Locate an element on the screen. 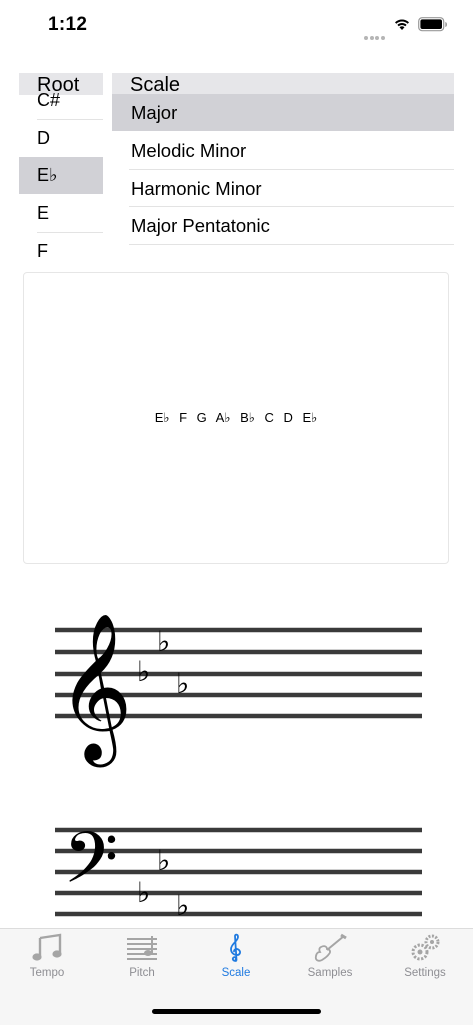 This screenshot has width=473, height=1025. tab-label: Tempo is located at coordinates (47, 973).